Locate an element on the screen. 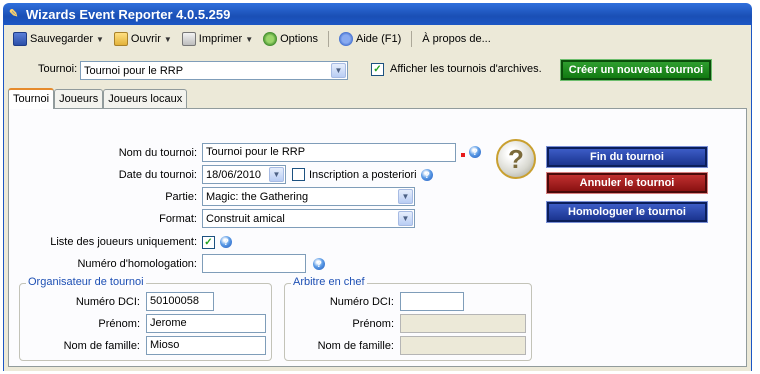 The image size is (760, 374). head-judge-last-name-label: Nom de famille: is located at coordinates (355, 346).